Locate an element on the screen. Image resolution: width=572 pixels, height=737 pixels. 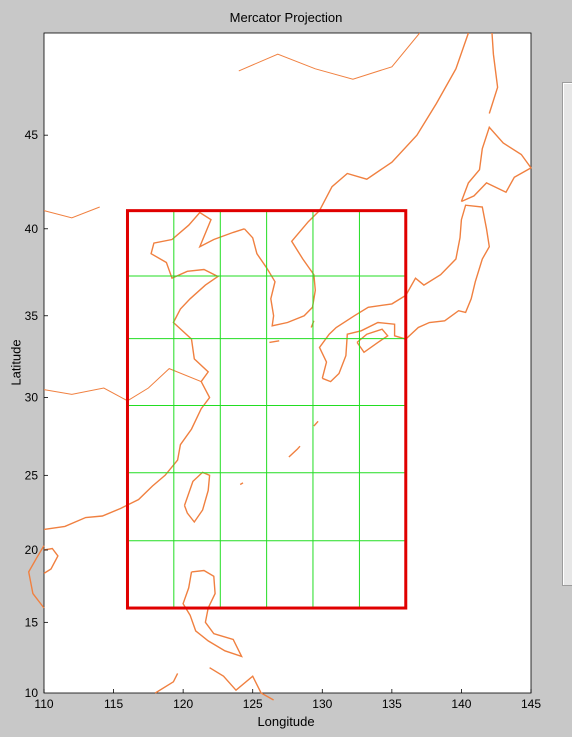
x-tick-label: 145 is located at coordinates (531, 704).